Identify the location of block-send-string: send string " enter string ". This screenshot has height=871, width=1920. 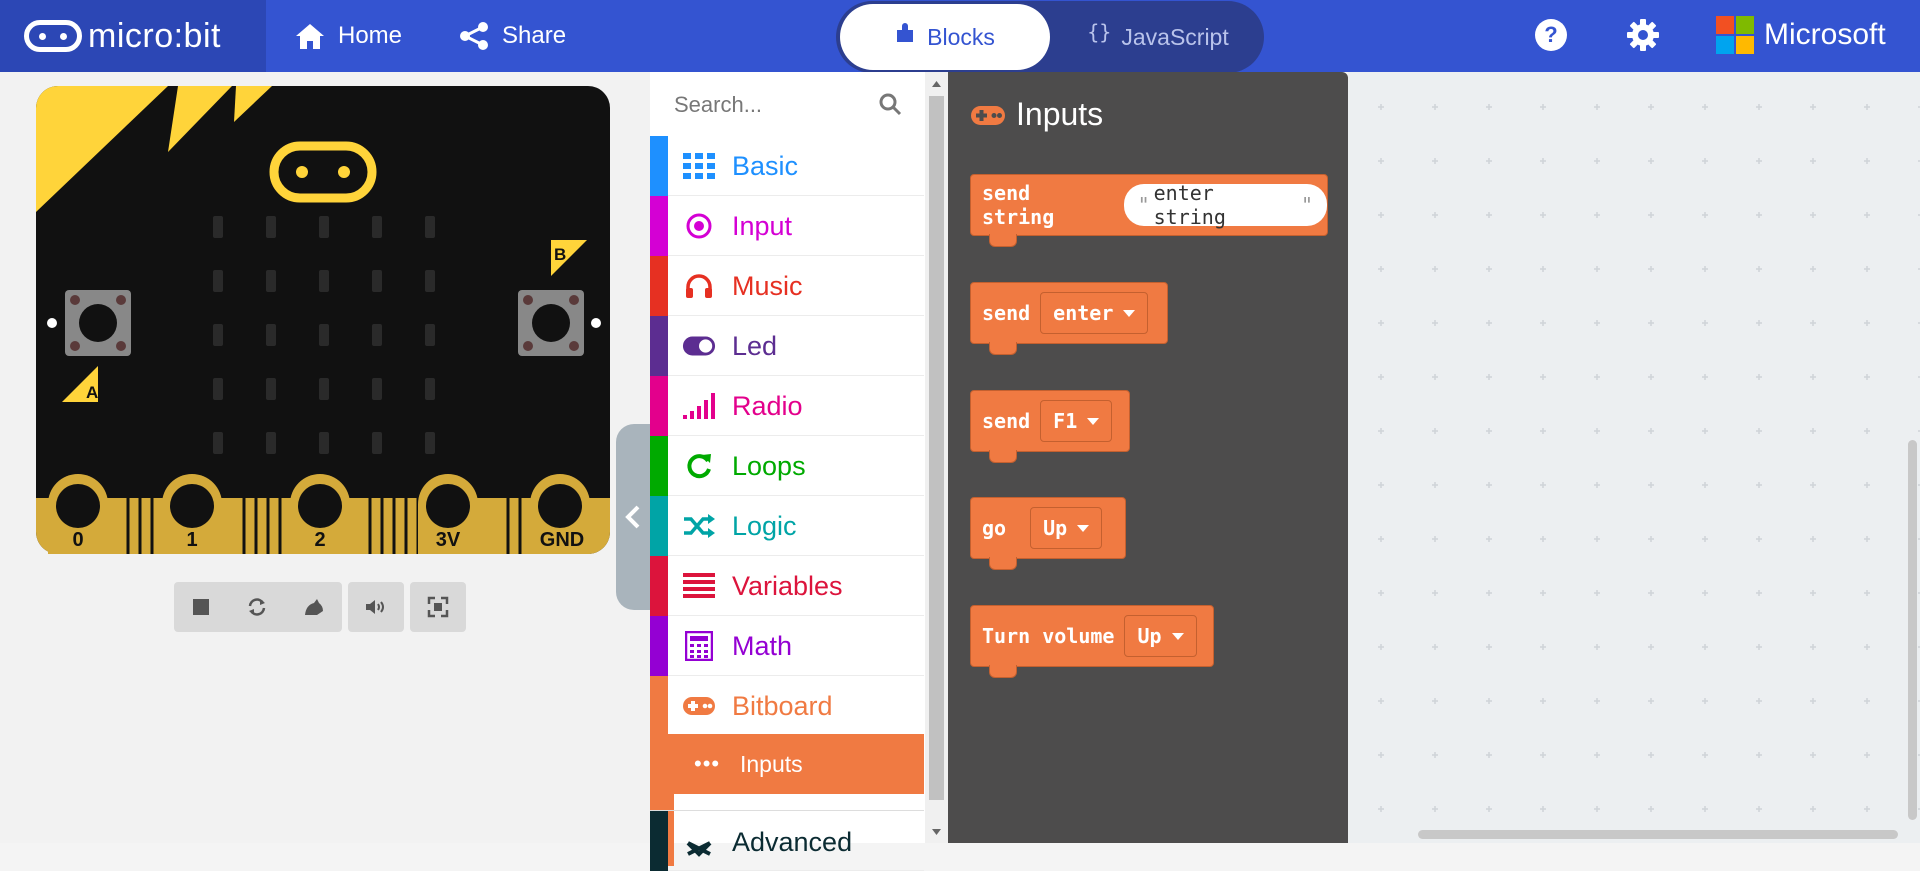
(1149, 210).